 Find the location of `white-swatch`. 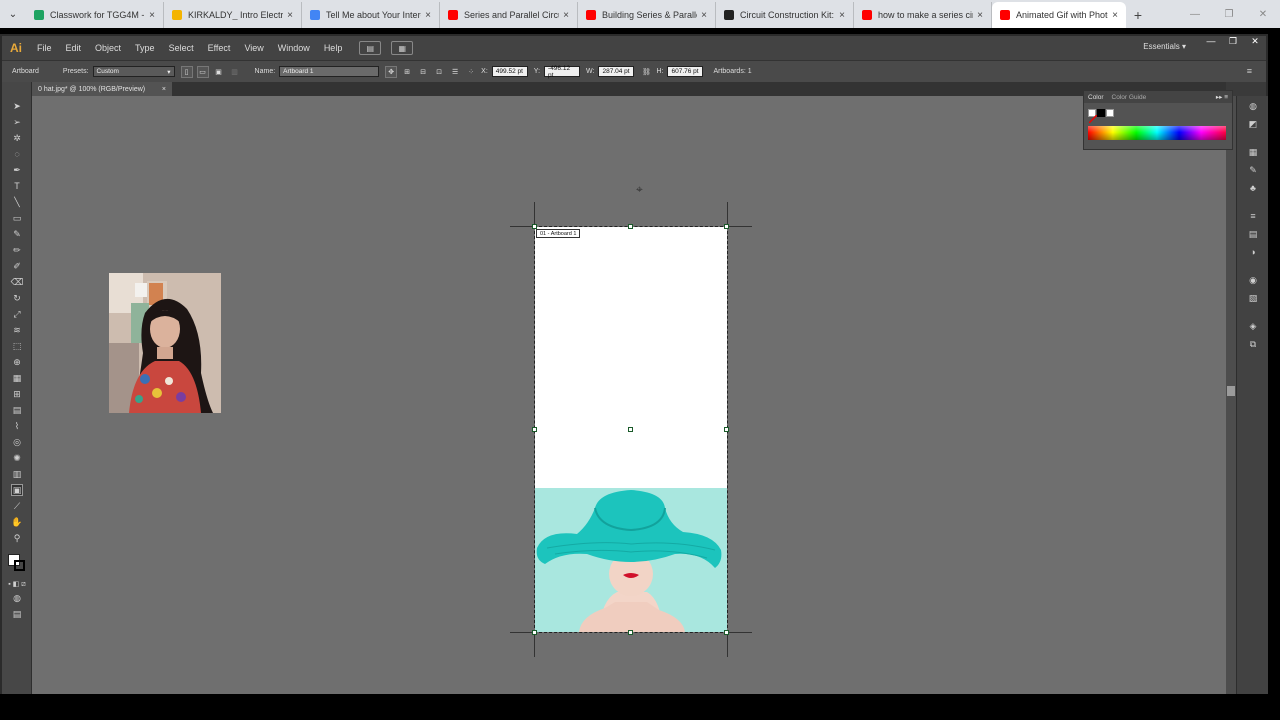

white-swatch is located at coordinates (1110, 113).